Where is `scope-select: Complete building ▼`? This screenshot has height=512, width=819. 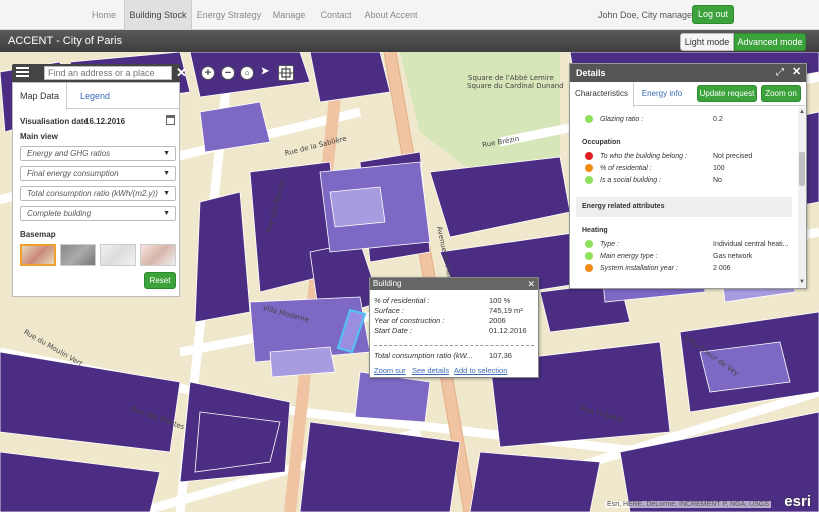
scope-select: Complete building ▼ is located at coordinates (98, 213).